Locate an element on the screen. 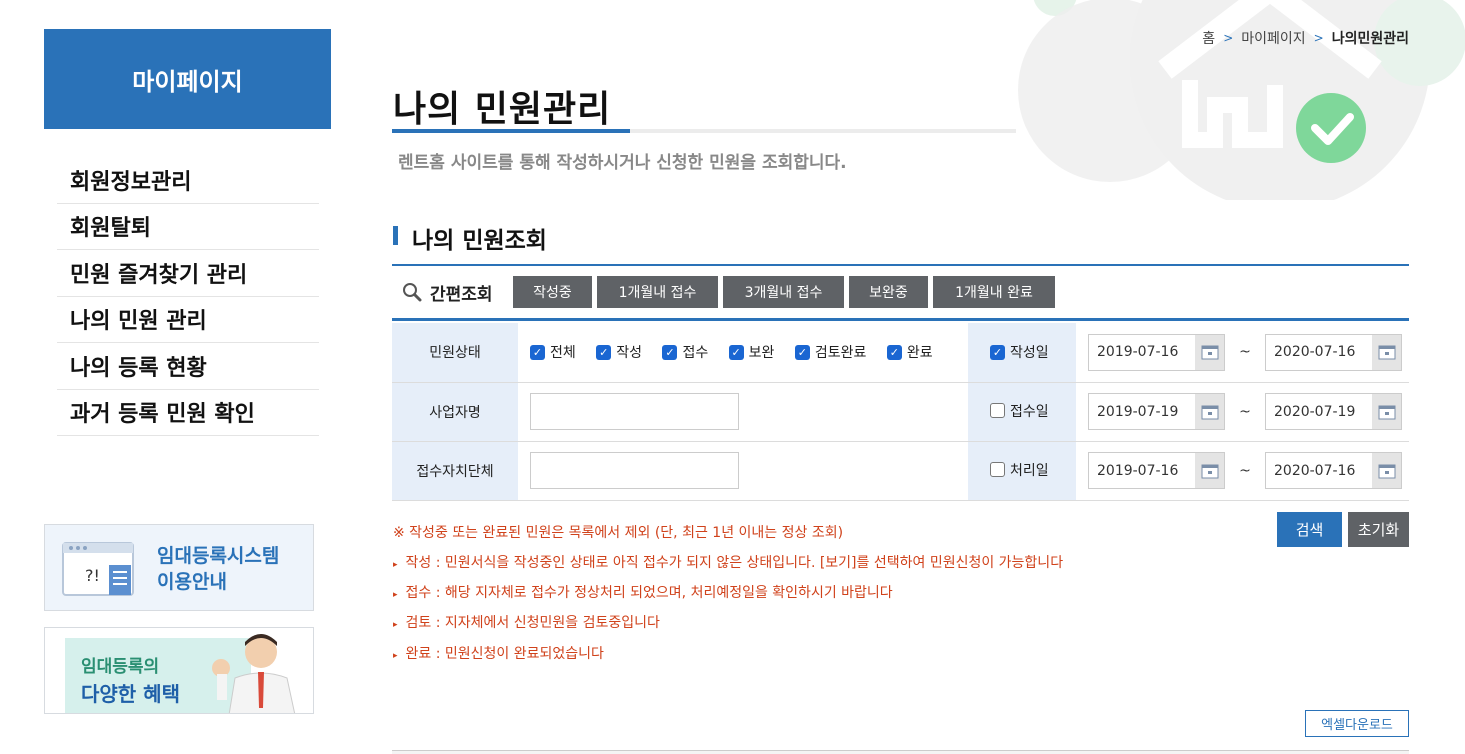 The height and width of the screenshot is (754, 1465). quick-button-supplementing: 보완중 is located at coordinates (888, 292).